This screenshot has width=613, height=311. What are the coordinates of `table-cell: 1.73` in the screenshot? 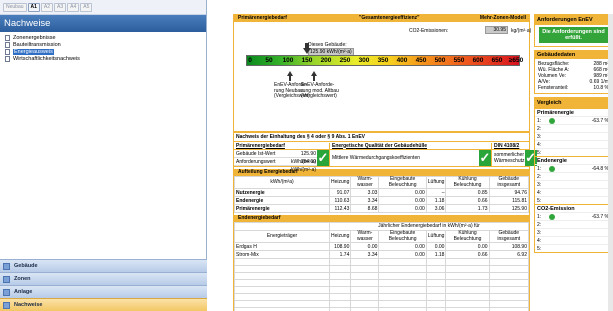 It's located at (467, 208).